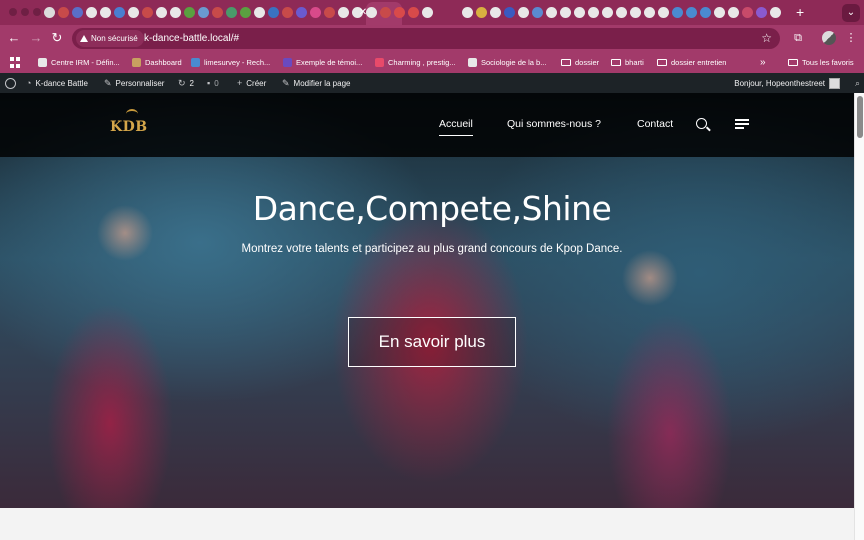 The image size is (864, 540). What do you see at coordinates (742, 124) in the screenshot?
I see `hamburger-menu-icon` at bounding box center [742, 124].